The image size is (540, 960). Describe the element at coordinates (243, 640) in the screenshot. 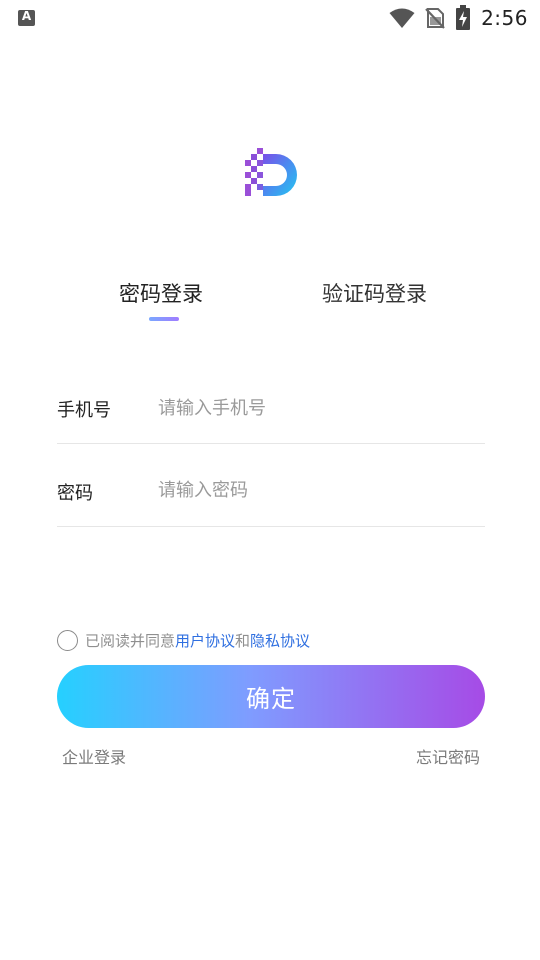

I see `agreement-conjunction: 和` at that location.